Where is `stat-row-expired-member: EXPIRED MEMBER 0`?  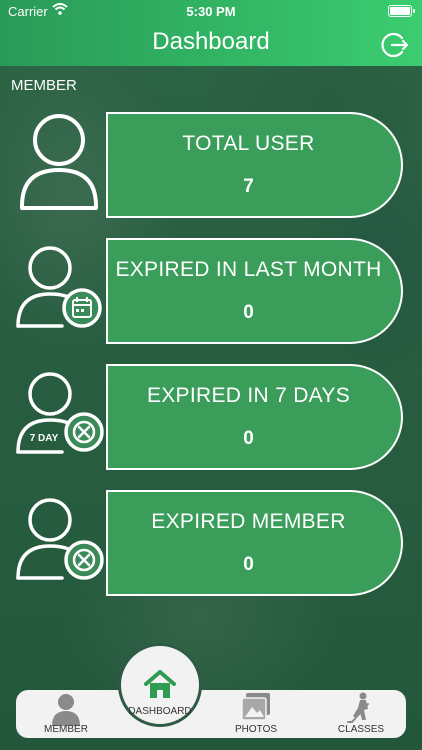
stat-row-expired-member: EXPIRED MEMBER 0 is located at coordinates (211, 544).